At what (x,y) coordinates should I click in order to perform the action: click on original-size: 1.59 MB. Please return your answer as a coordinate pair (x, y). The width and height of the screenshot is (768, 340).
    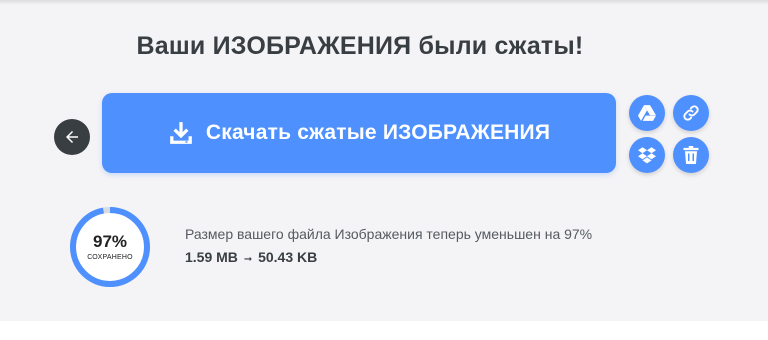
    Looking at the image, I should click on (211, 257).